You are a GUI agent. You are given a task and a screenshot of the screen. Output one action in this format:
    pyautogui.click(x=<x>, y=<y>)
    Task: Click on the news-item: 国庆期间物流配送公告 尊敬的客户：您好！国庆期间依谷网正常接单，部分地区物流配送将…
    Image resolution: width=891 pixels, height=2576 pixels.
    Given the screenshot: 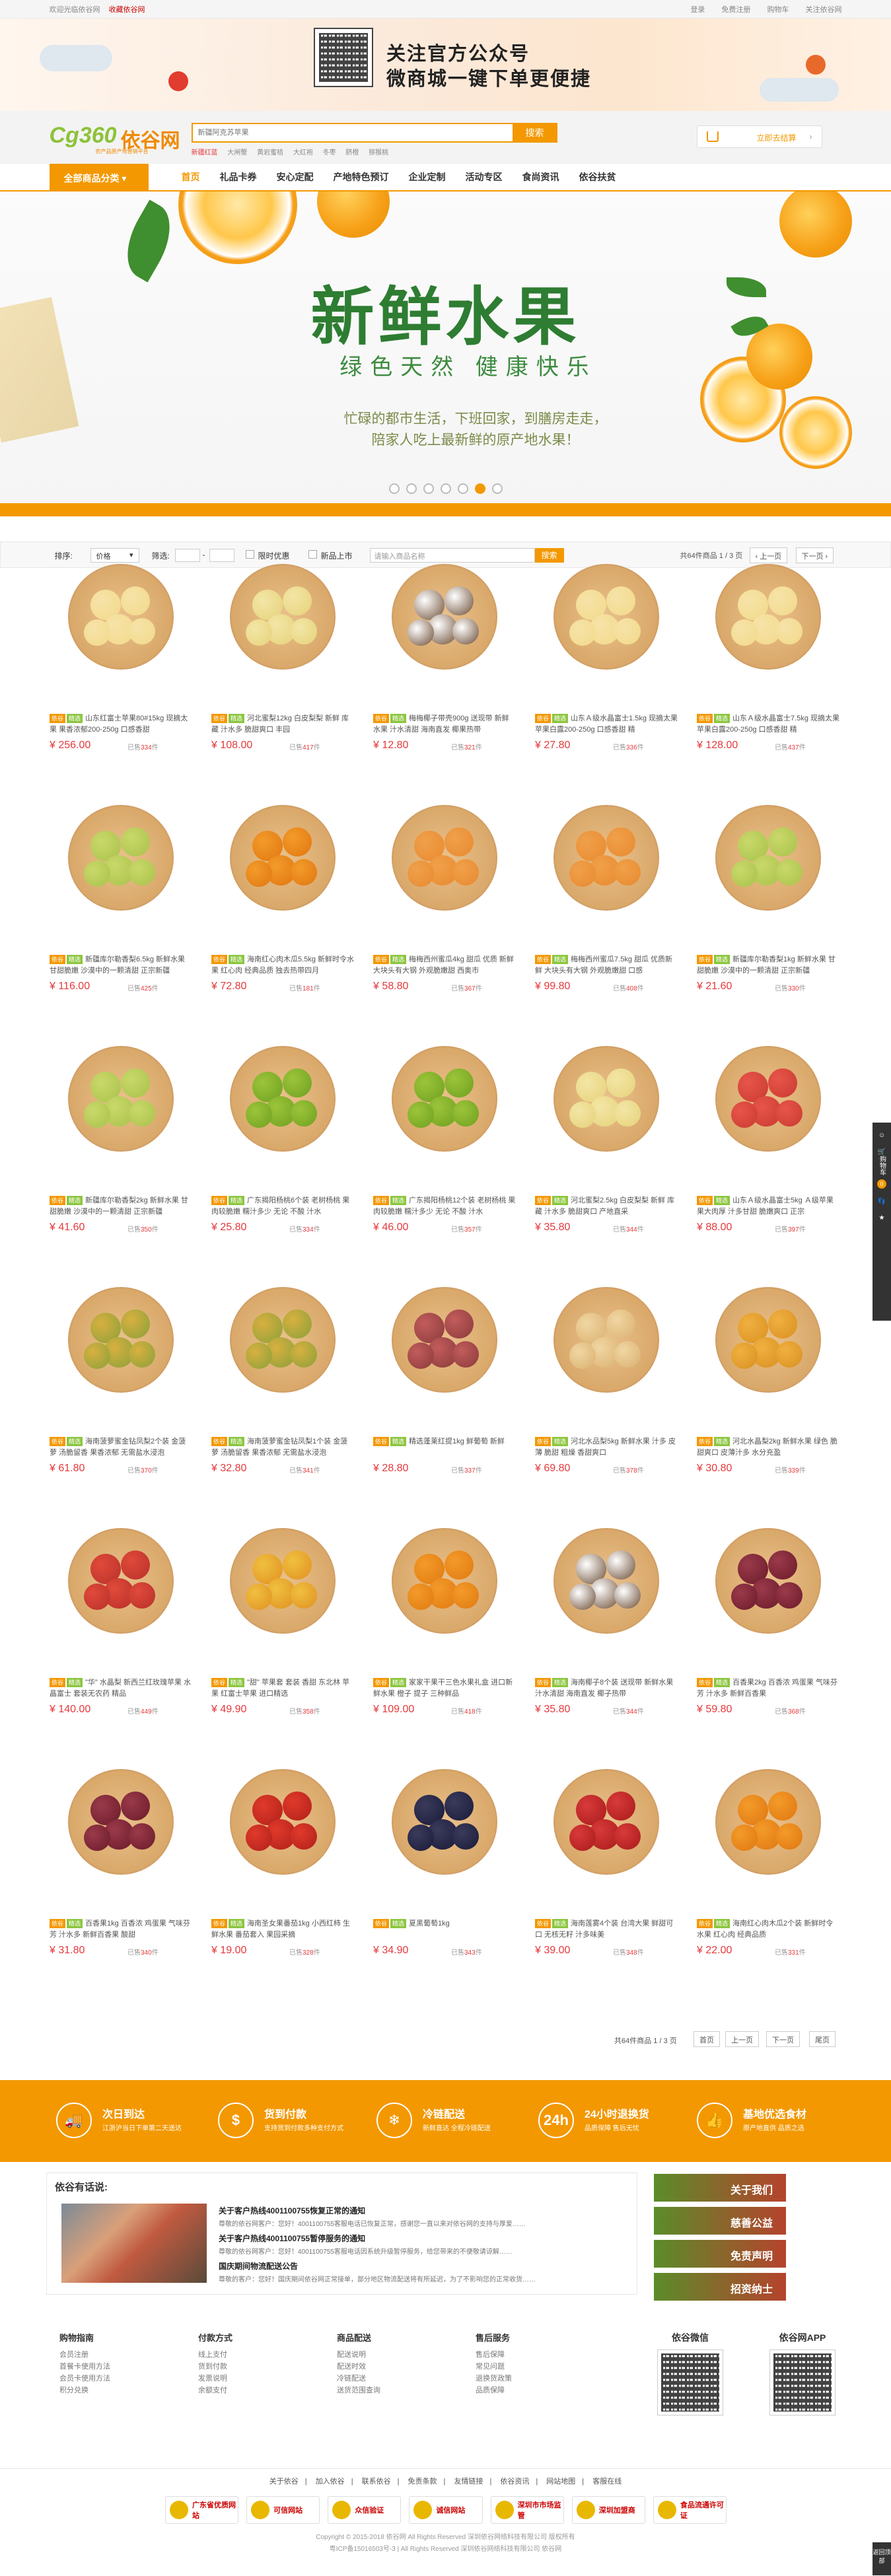 What is the action you would take?
    pyautogui.click(x=424, y=2272)
    